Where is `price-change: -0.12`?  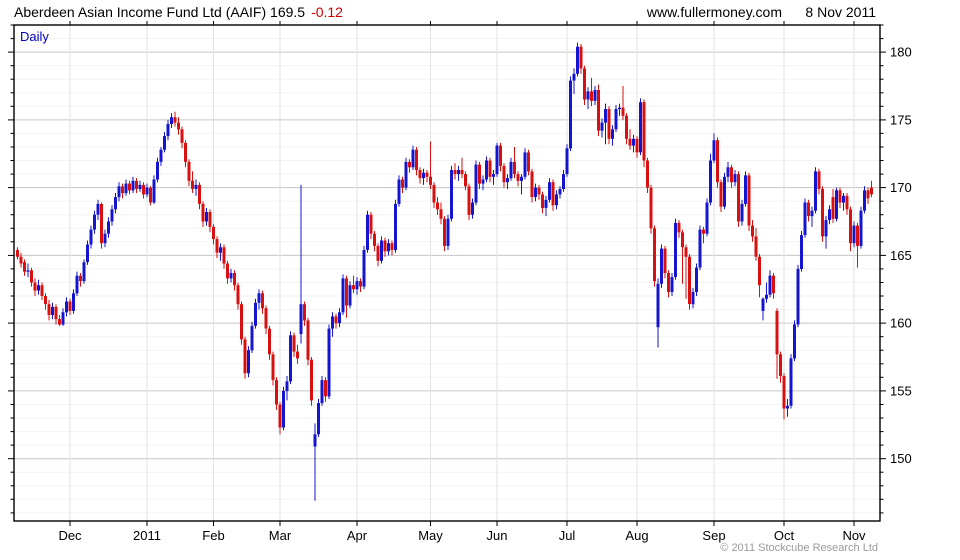 price-change: -0.12 is located at coordinates (327, 12).